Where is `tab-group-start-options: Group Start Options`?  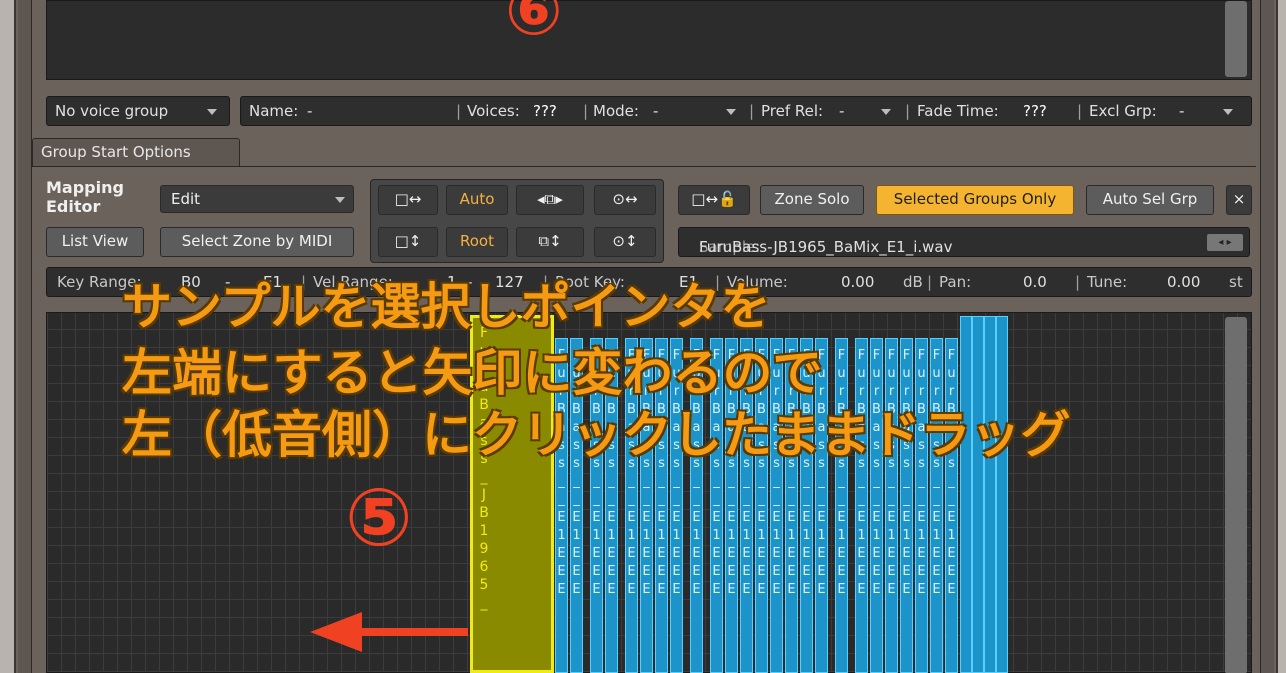 tab-group-start-options: Group Start Options is located at coordinates (136, 152).